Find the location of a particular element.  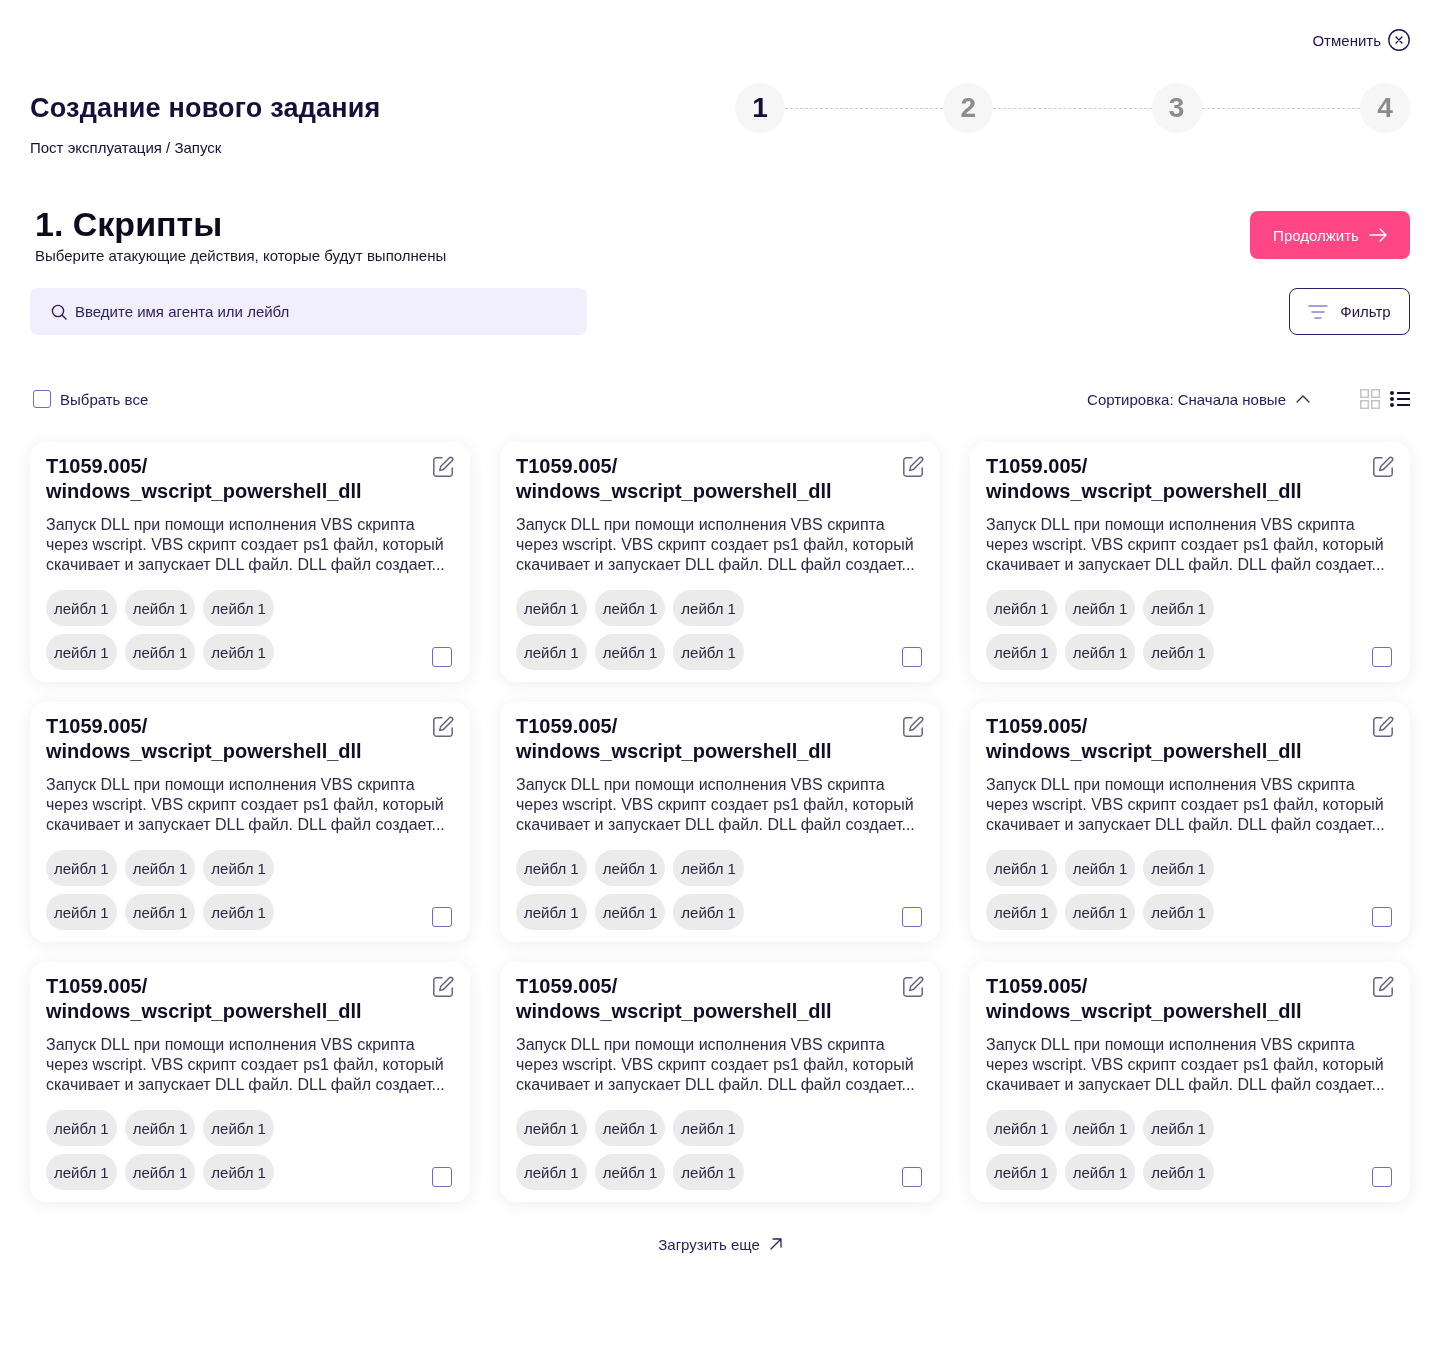

step-indicator: 1 is located at coordinates (760, 108).